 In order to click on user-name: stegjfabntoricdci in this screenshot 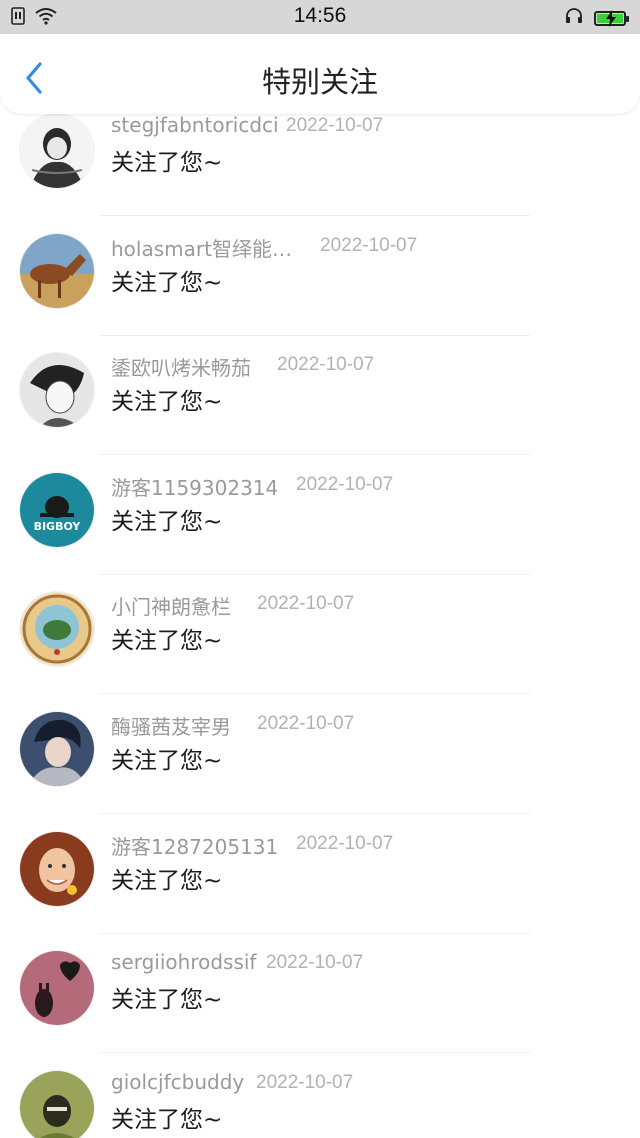, I will do `click(195, 125)`.